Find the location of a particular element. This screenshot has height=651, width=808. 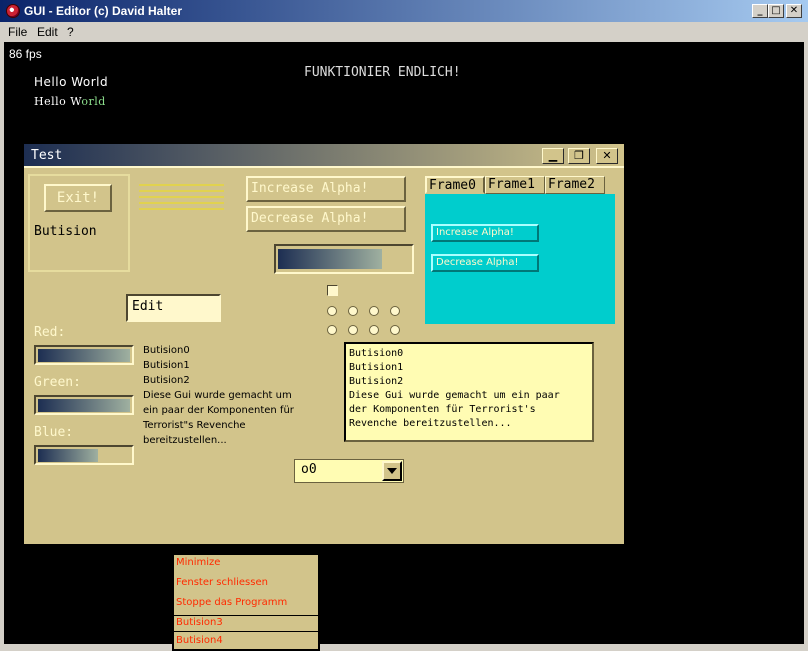

red-slider is located at coordinates (84, 355).